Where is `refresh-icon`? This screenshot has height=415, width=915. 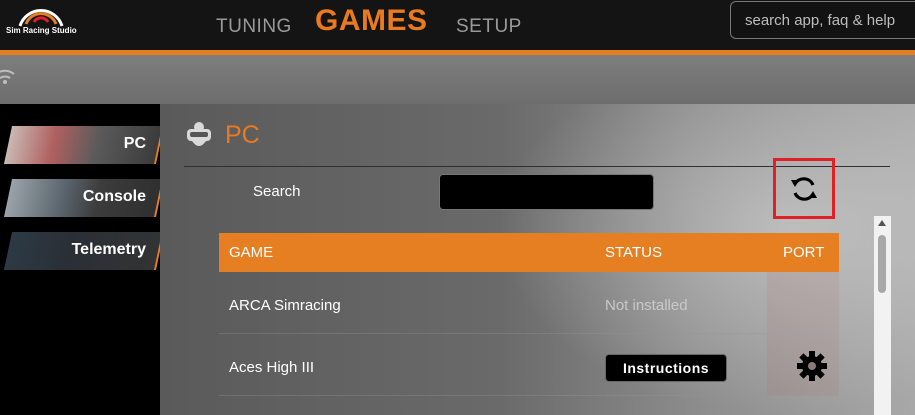
refresh-icon is located at coordinates (804, 189).